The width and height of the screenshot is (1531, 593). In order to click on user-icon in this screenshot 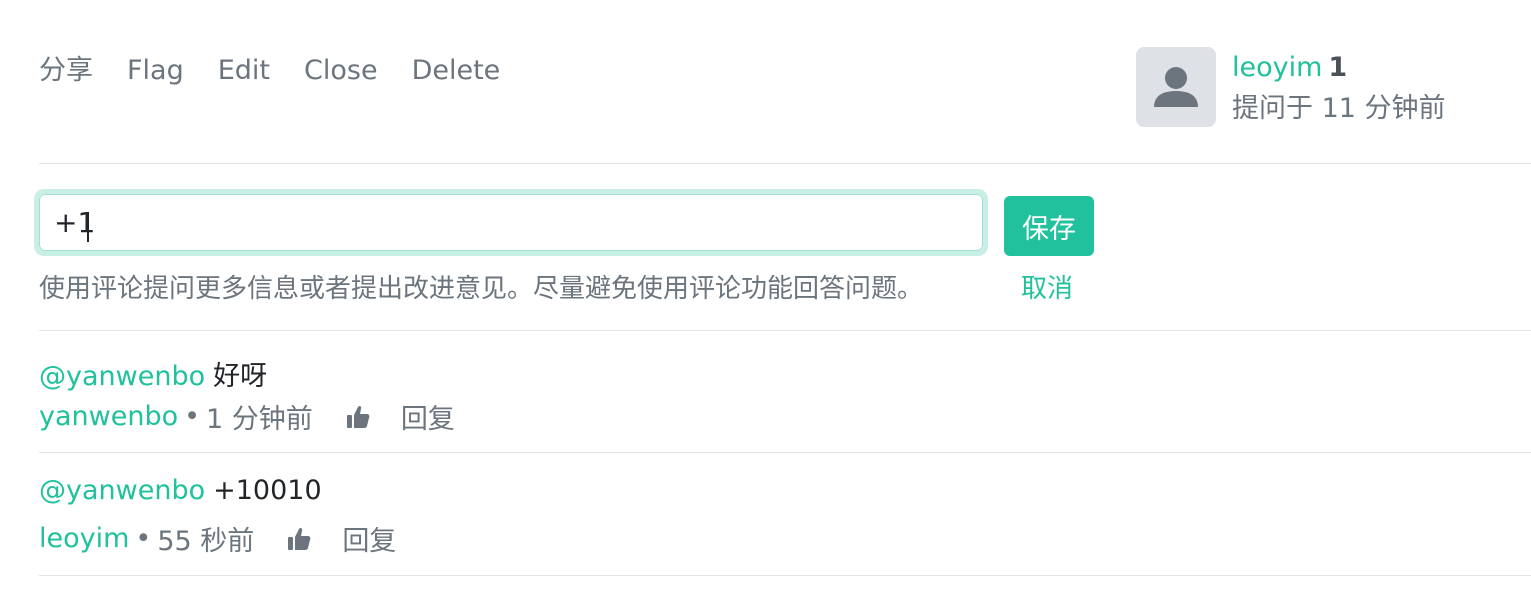, I will do `click(1176, 87)`.